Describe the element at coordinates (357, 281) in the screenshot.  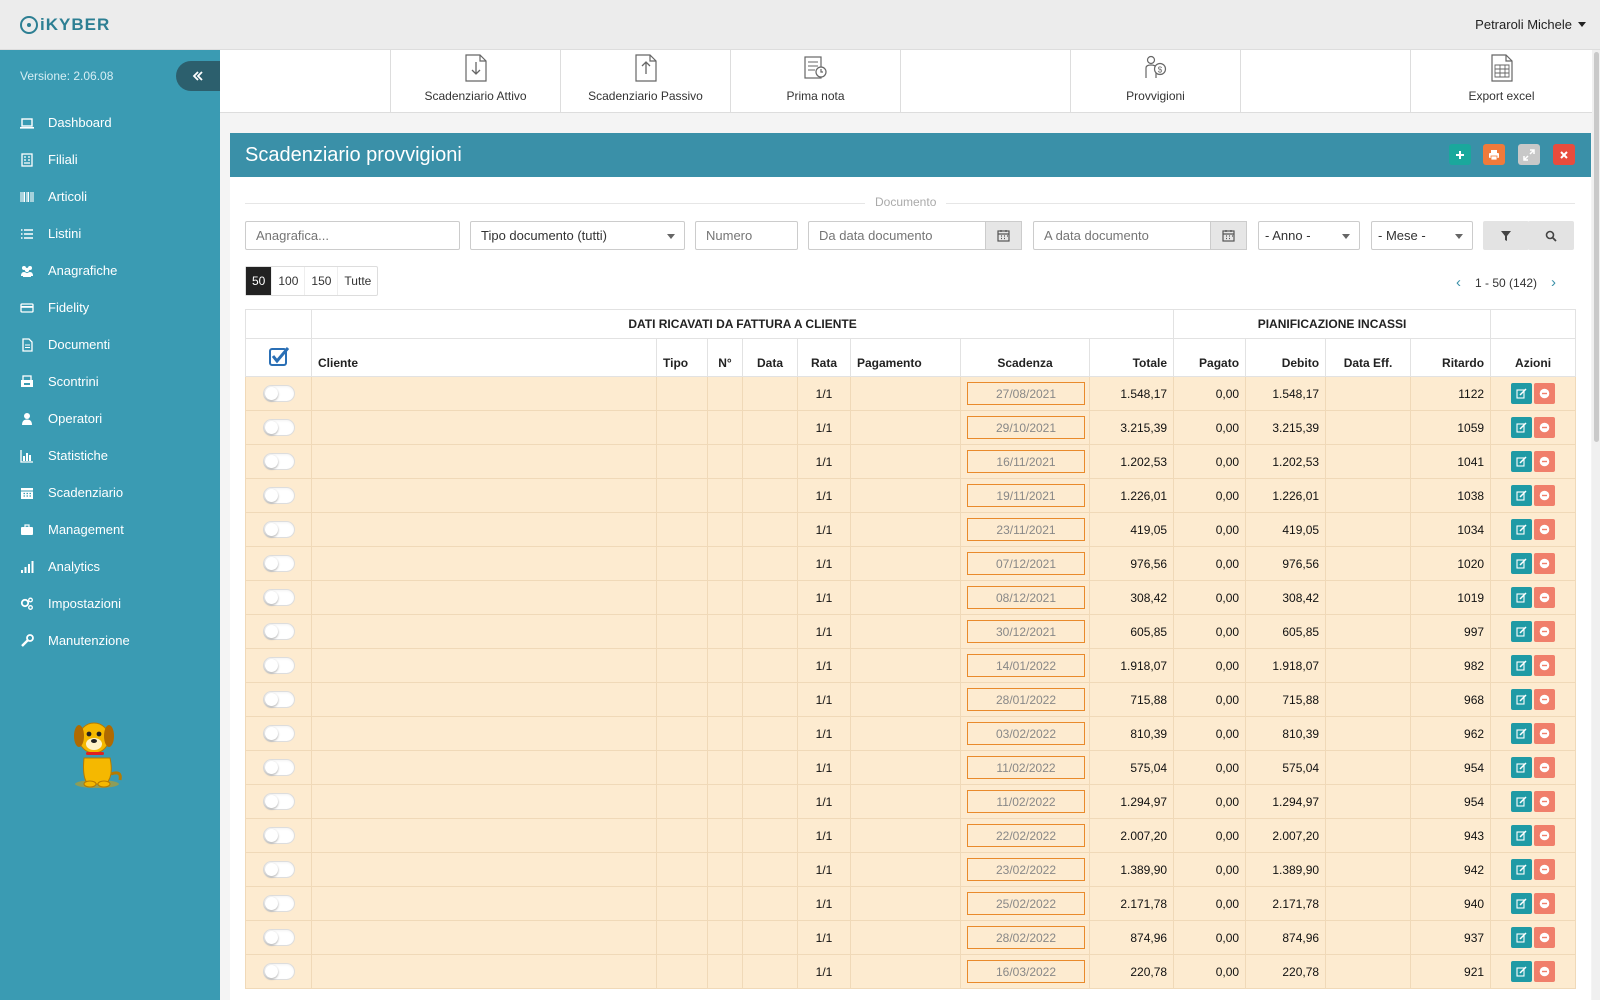
I see `page-size-tutte: Tutte` at that location.